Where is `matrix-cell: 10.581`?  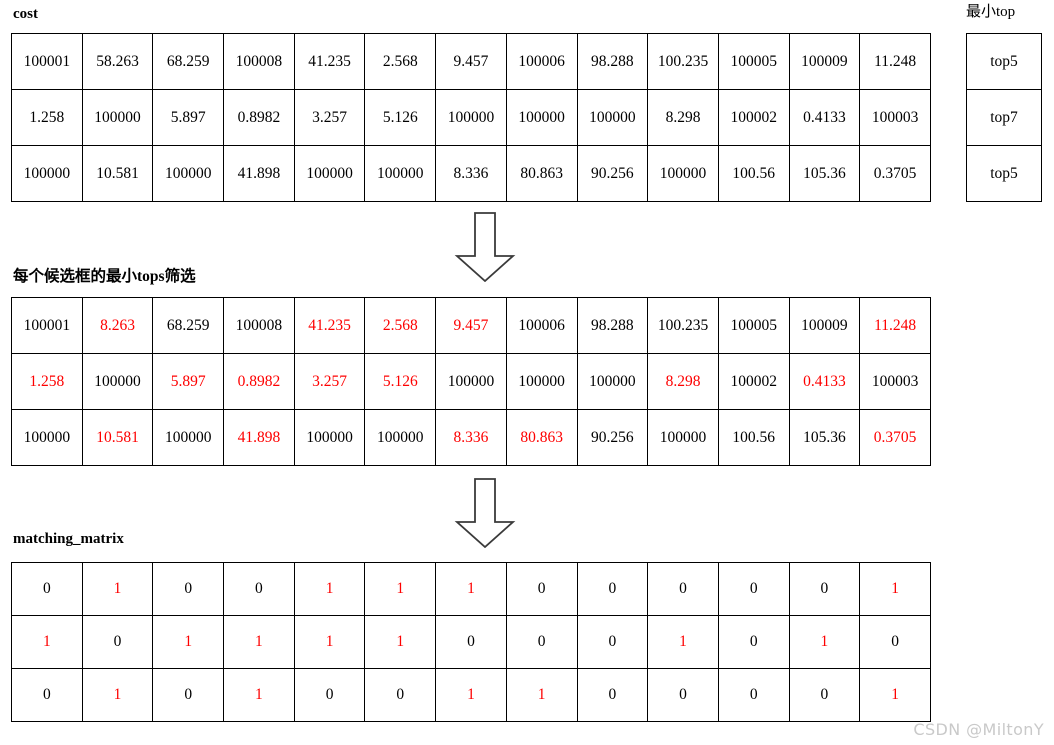 matrix-cell: 10.581 is located at coordinates (117, 173).